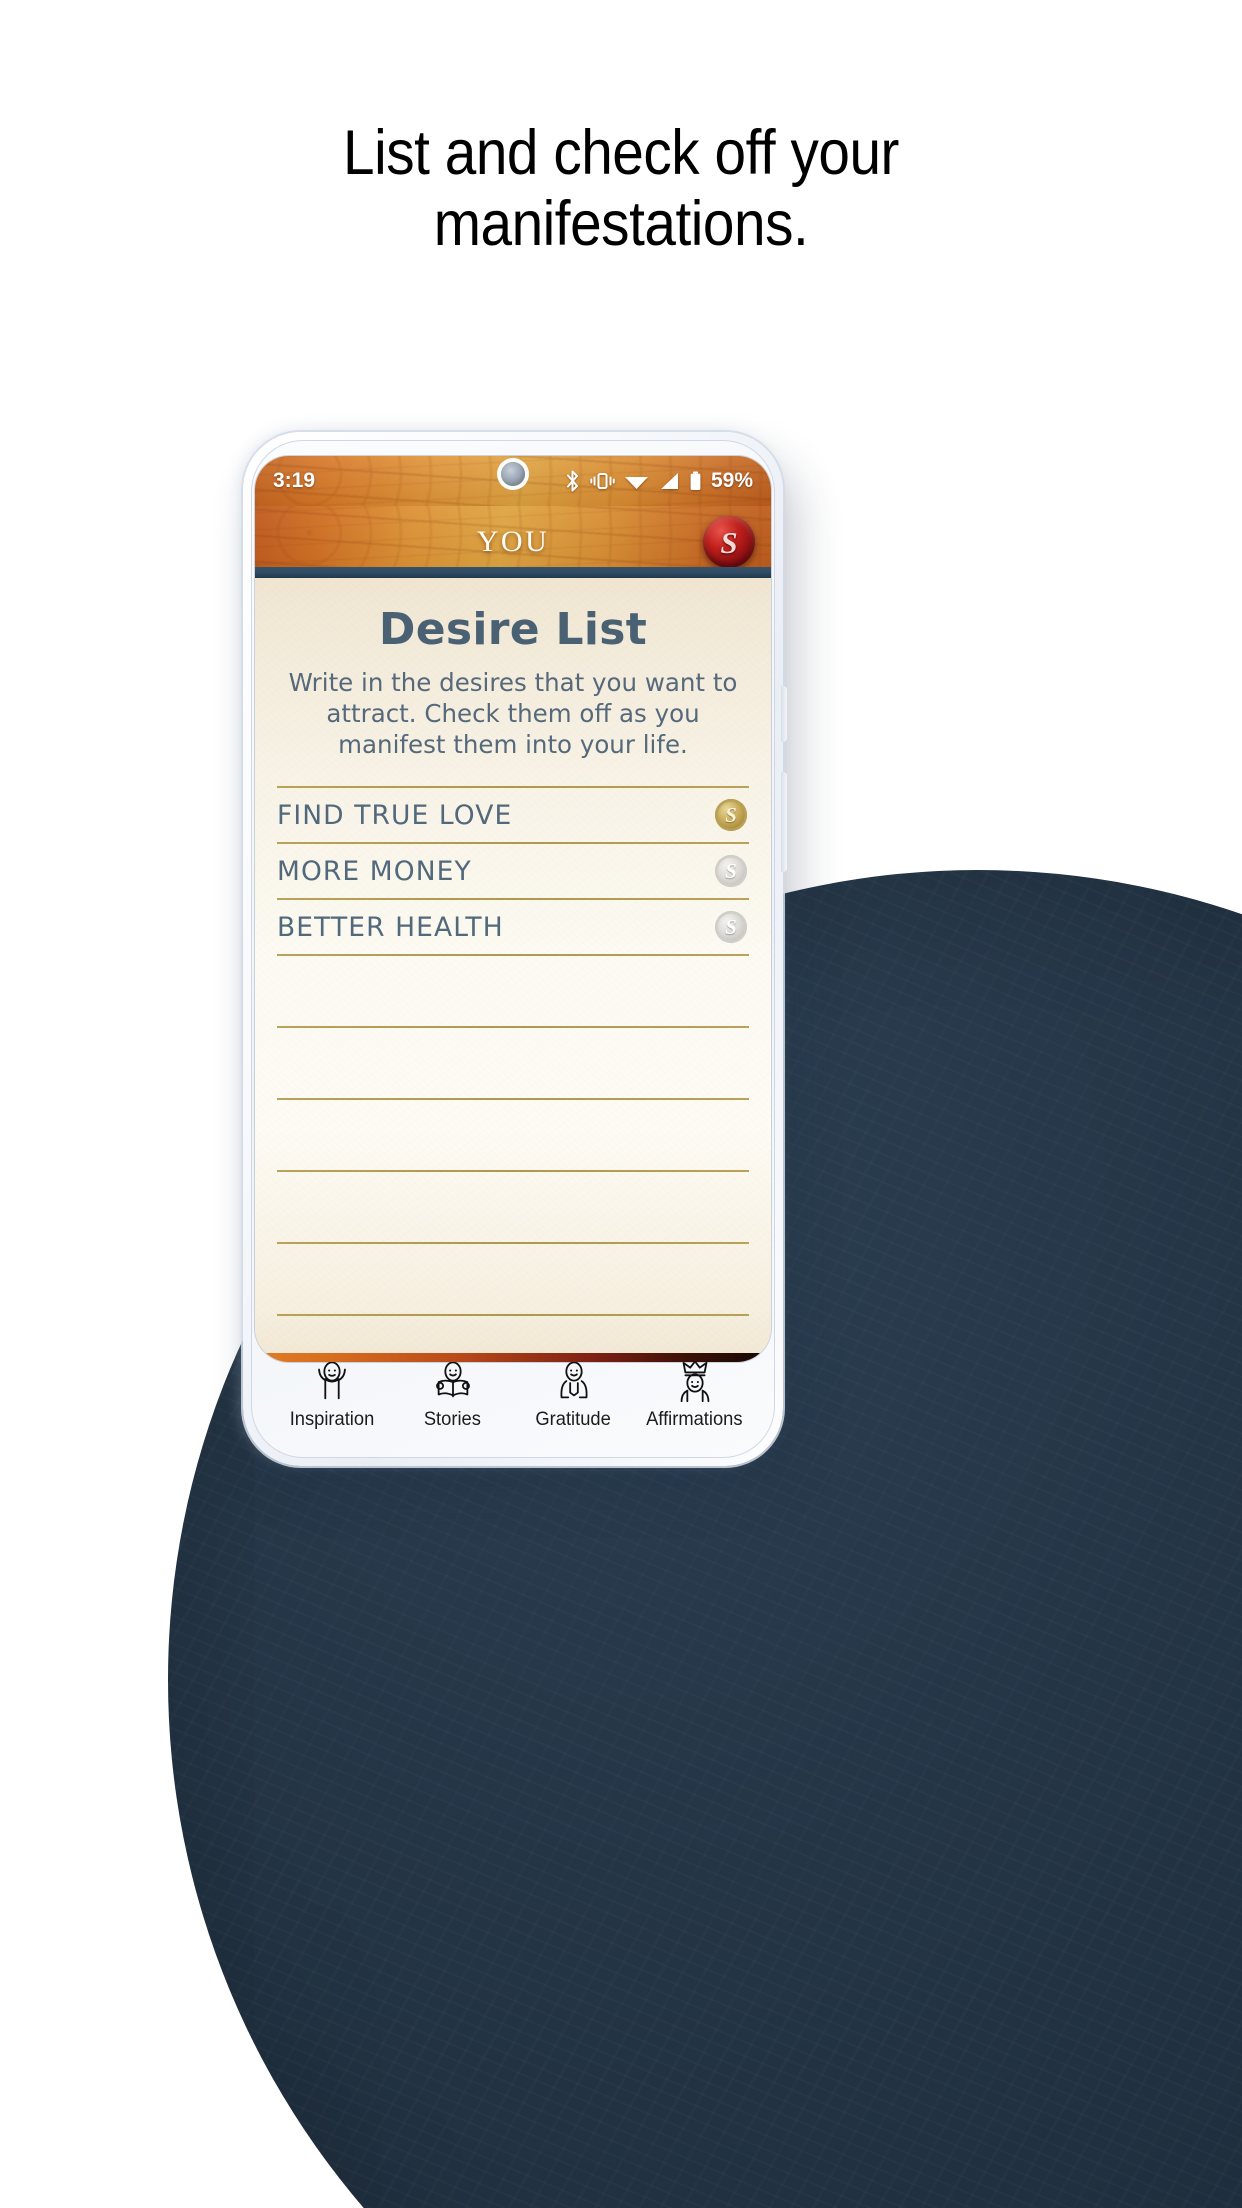 This screenshot has width=1242, height=2208. Describe the element at coordinates (574, 1383) in the screenshot. I see `person-praying-icon` at that location.